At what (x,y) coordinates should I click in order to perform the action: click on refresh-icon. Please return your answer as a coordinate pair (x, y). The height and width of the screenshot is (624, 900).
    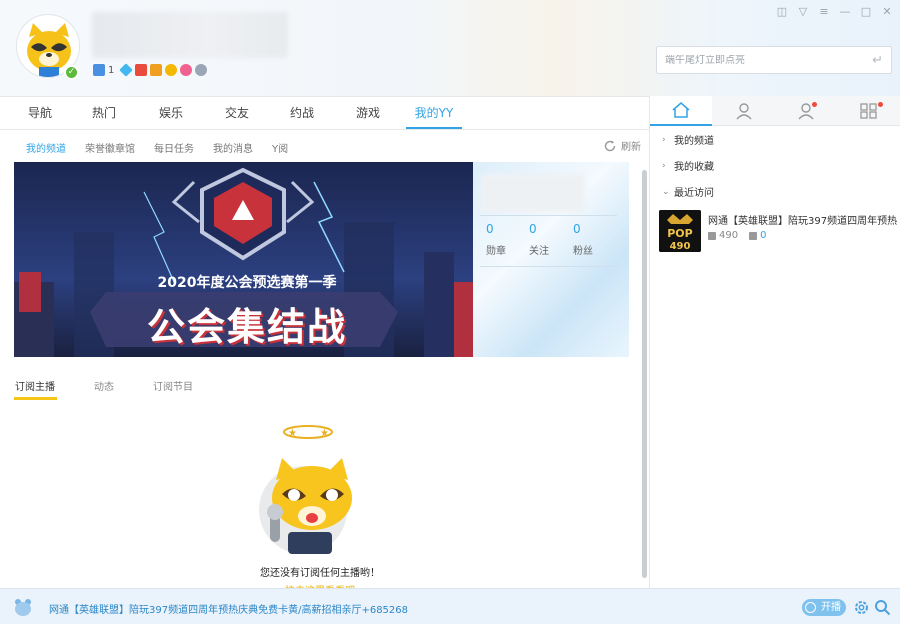
    Looking at the image, I should click on (610, 145).